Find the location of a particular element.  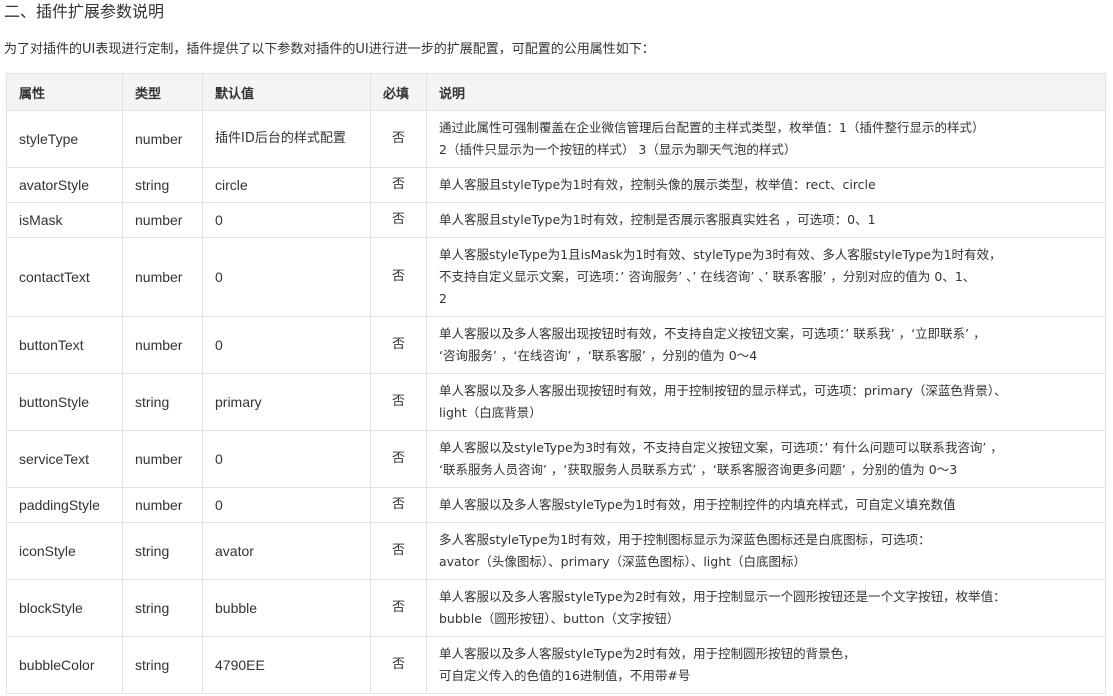

cell-default: bubble is located at coordinates (286, 608).